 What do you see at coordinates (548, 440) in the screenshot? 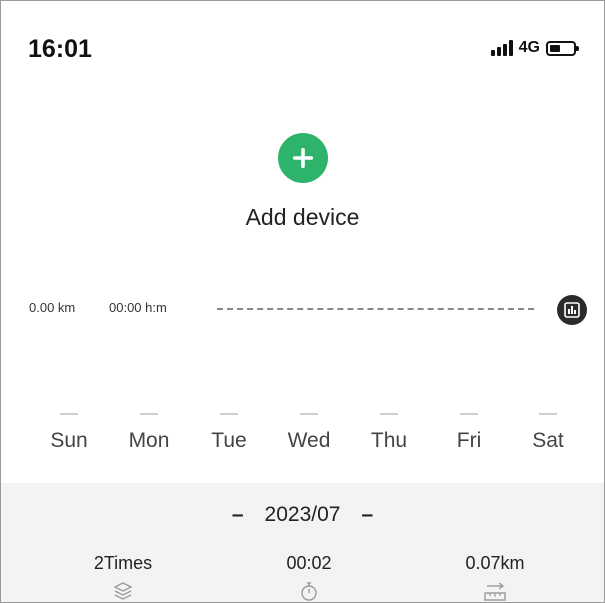
I see `day-label: Sat` at bounding box center [548, 440].